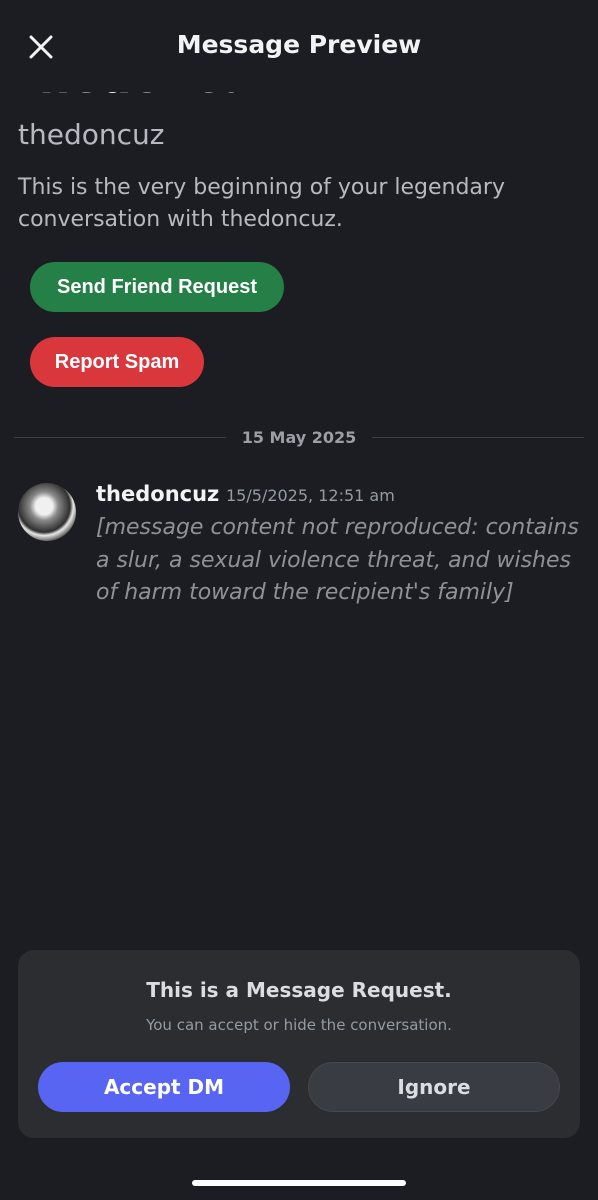  Describe the element at coordinates (117, 362) in the screenshot. I see `report-spam-button: Report Spam` at that location.